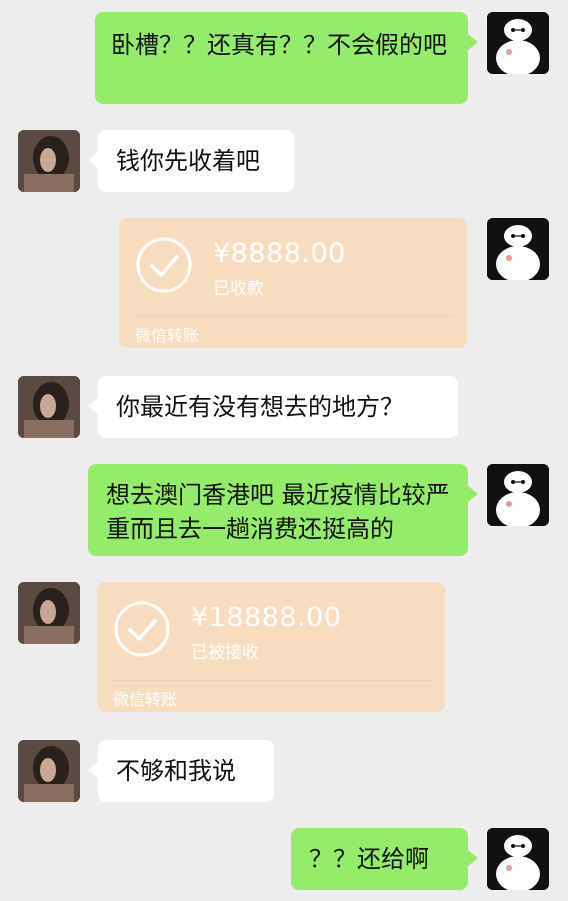  I want to click on message-bubble-sent: 想去澳门香港吧 最近疫情比较严重而且去一趟消费还挺高的, so click(283, 510).